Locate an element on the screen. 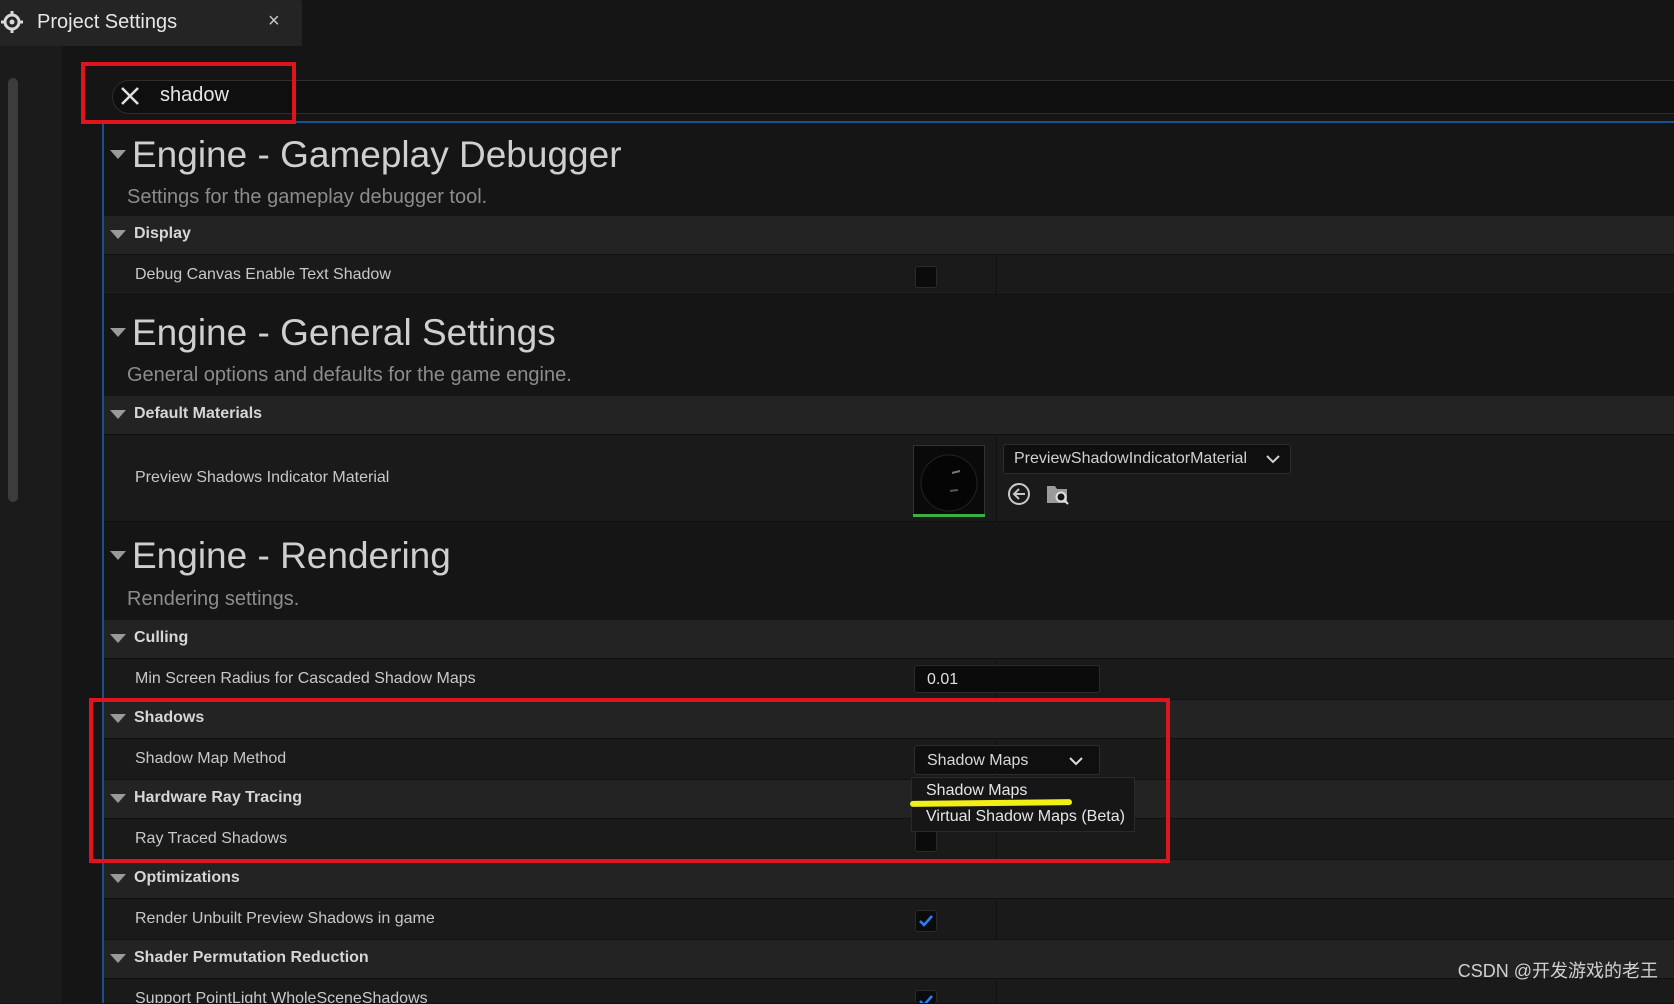  category-optimizations: Optimizations is located at coordinates (889, 879).